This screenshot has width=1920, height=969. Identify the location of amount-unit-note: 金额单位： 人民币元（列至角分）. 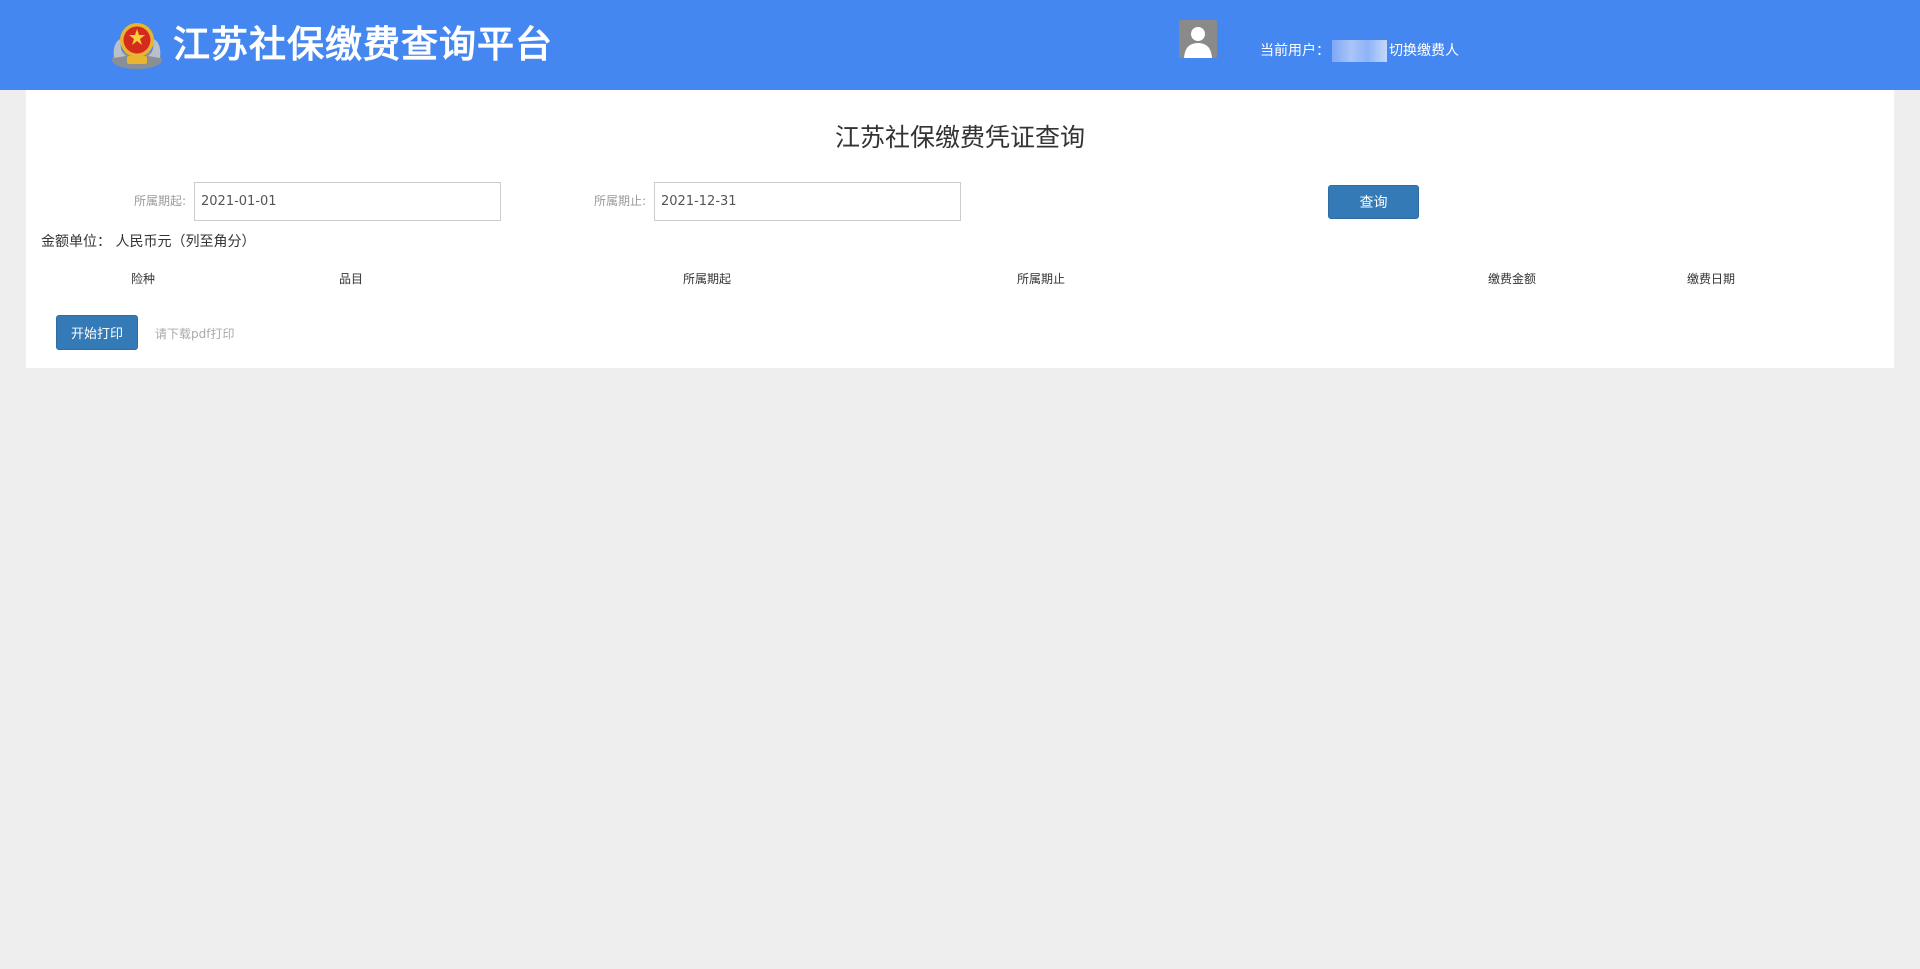
(148, 242).